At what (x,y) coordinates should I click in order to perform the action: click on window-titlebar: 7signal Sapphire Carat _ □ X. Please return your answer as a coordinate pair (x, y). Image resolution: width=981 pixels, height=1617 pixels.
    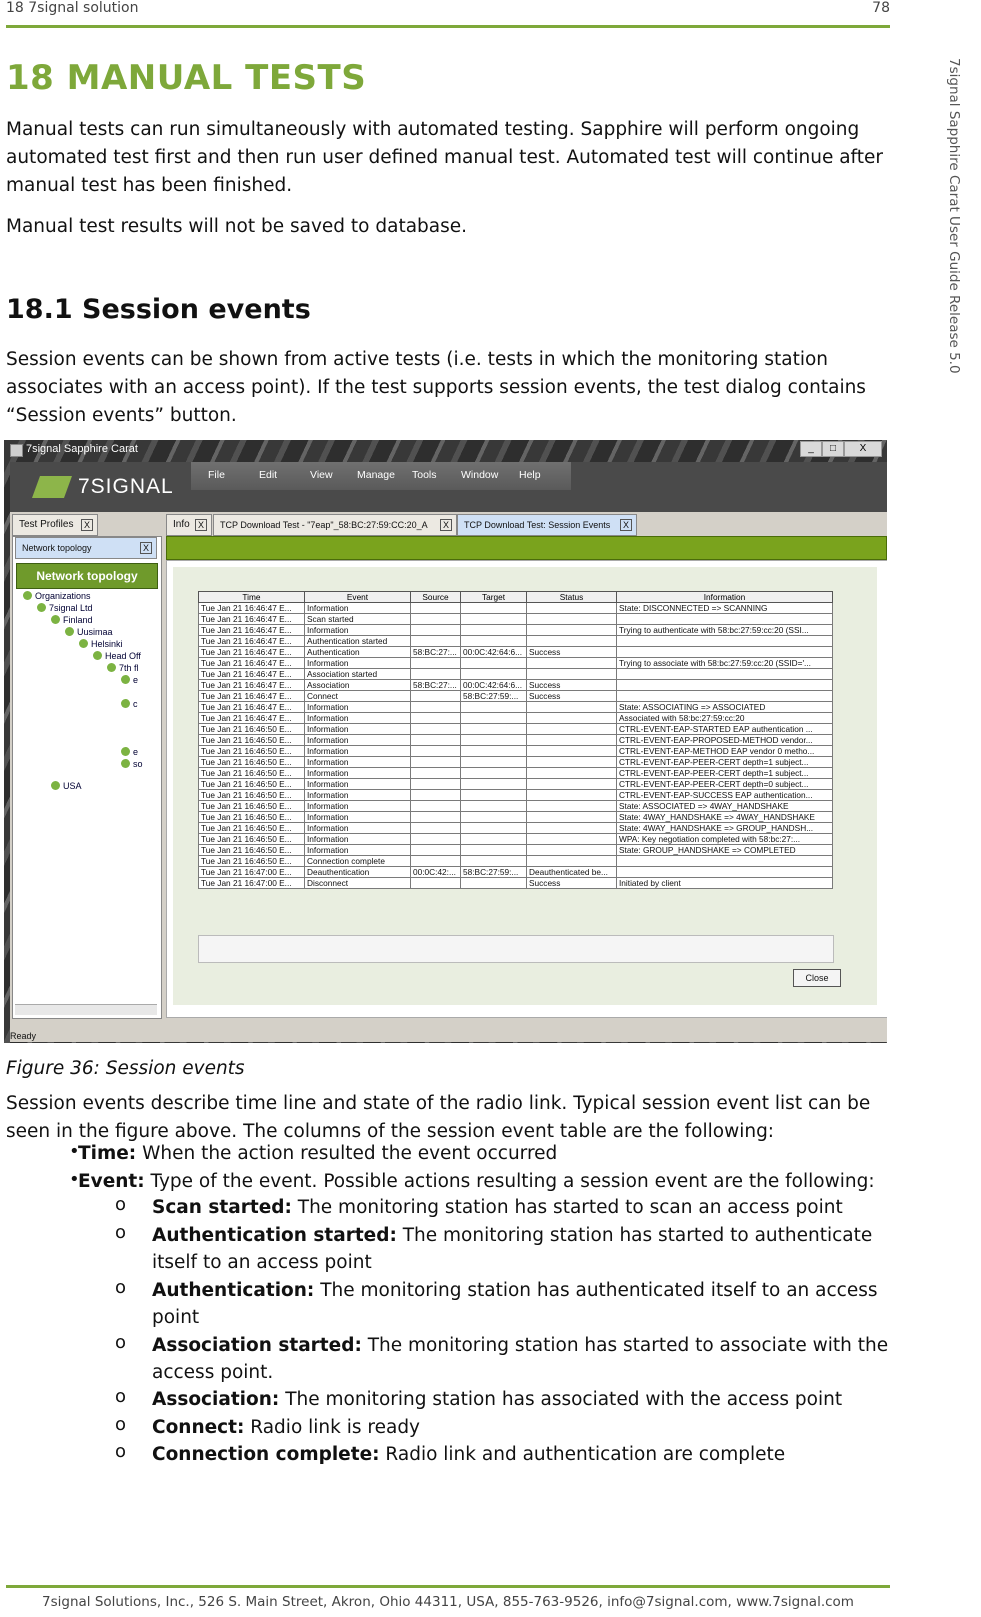
    Looking at the image, I should click on (445, 450).